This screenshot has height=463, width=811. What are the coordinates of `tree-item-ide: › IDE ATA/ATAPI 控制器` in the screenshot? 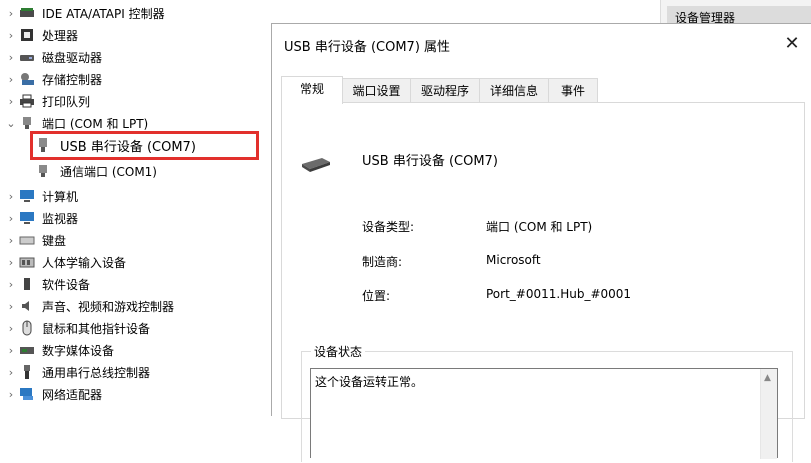 It's located at (84, 13).